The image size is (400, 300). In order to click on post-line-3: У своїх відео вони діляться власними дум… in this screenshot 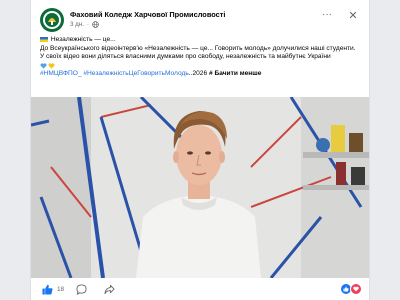, I will do `click(185, 57)`.